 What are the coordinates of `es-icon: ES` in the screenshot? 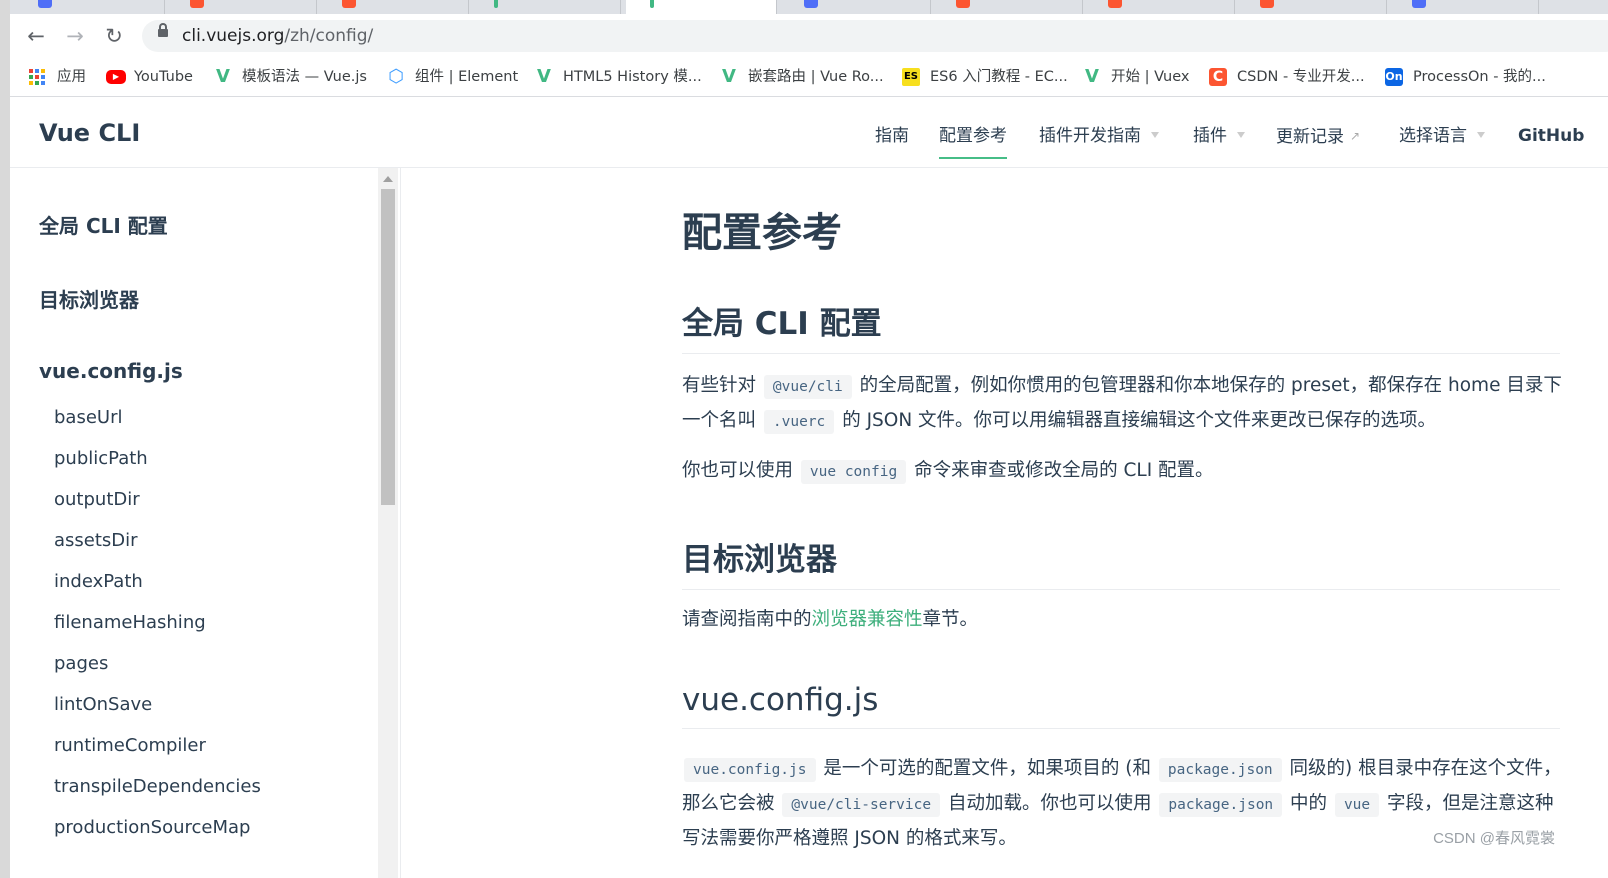 It's located at (911, 77).